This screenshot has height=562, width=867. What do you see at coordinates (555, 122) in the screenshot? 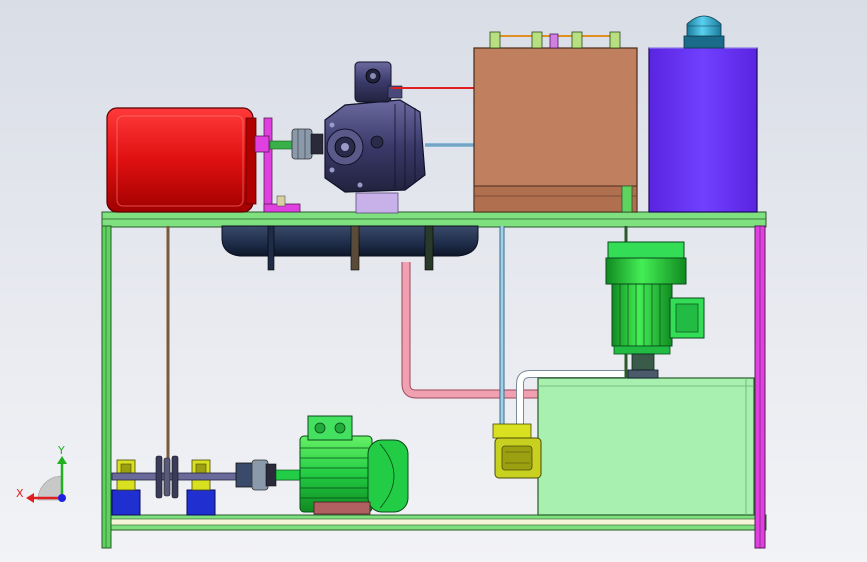
I see `control-box` at bounding box center [555, 122].